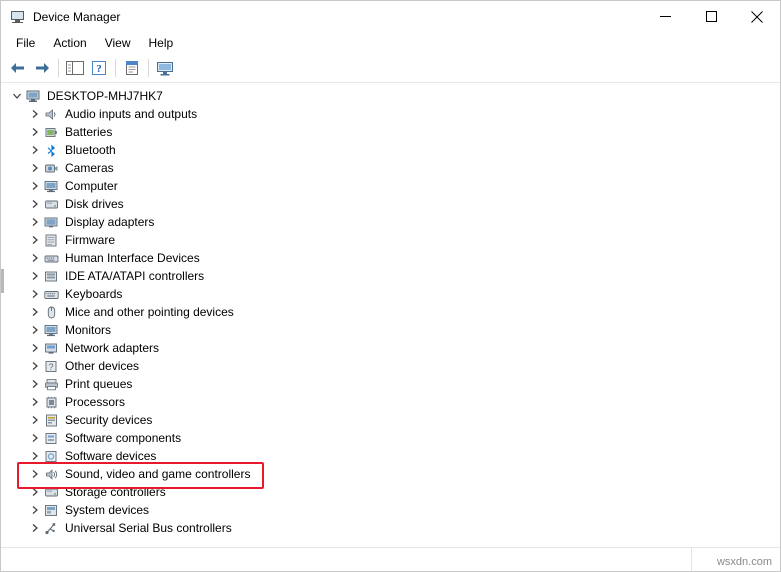 The width and height of the screenshot is (781, 572). I want to click on maximize-button, so click(711, 16).